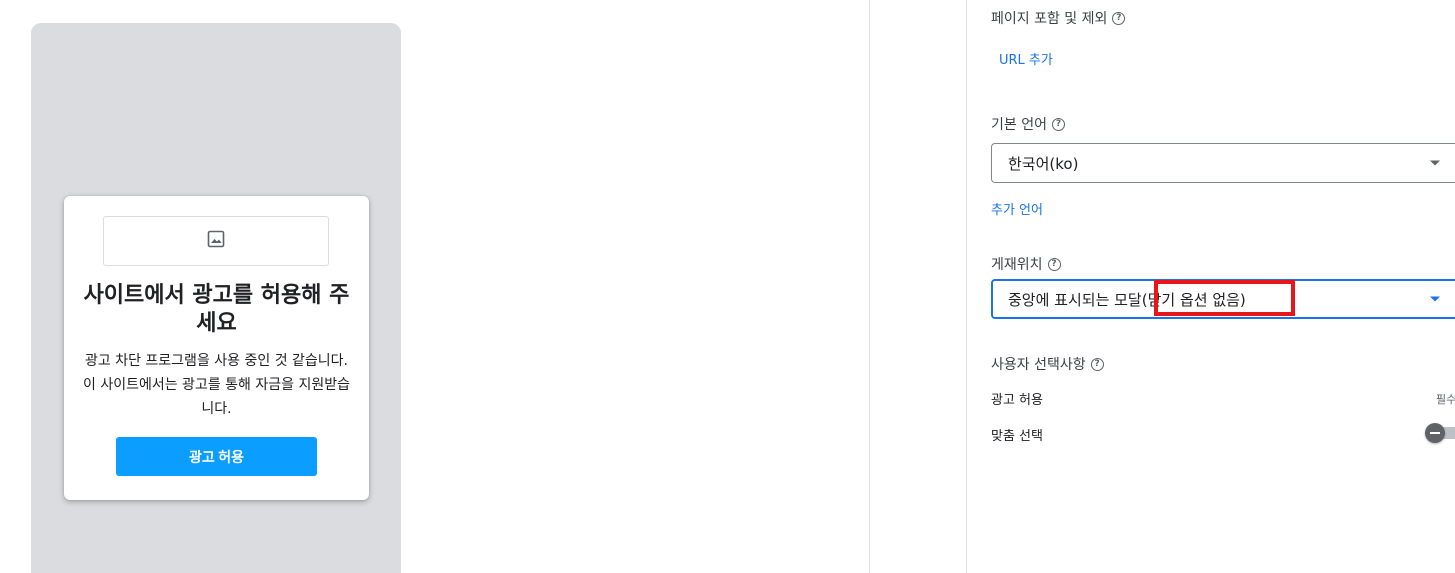  I want to click on allow-ads-button: 광고 허용, so click(216, 456).